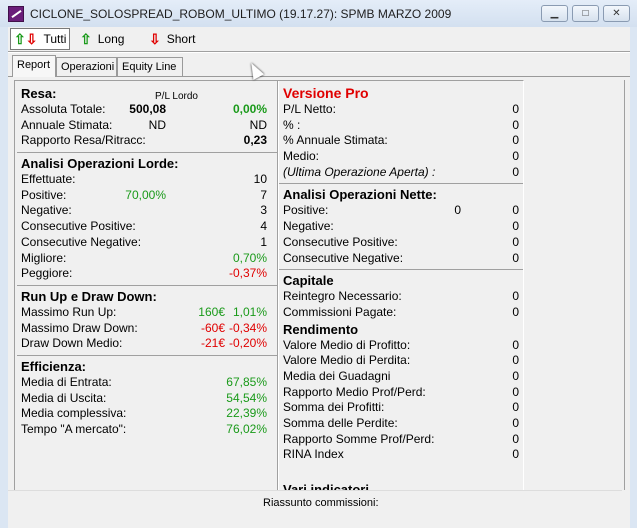 Image resolution: width=637 pixels, height=528 pixels. What do you see at coordinates (319, 52) in the screenshot?
I see `toolbar-divider` at bounding box center [319, 52].